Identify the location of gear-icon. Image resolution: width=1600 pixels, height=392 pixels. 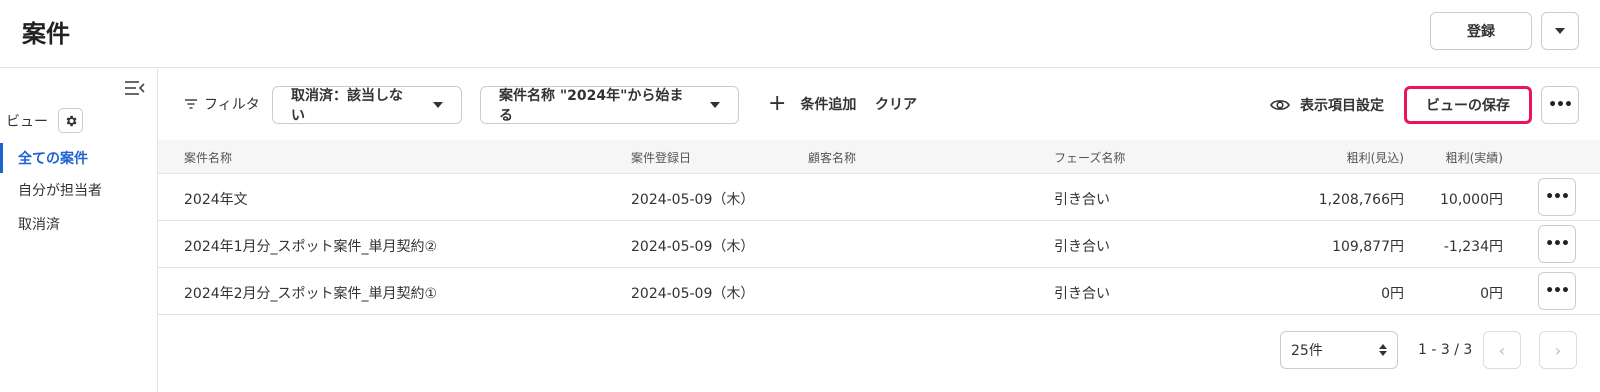
(71, 120).